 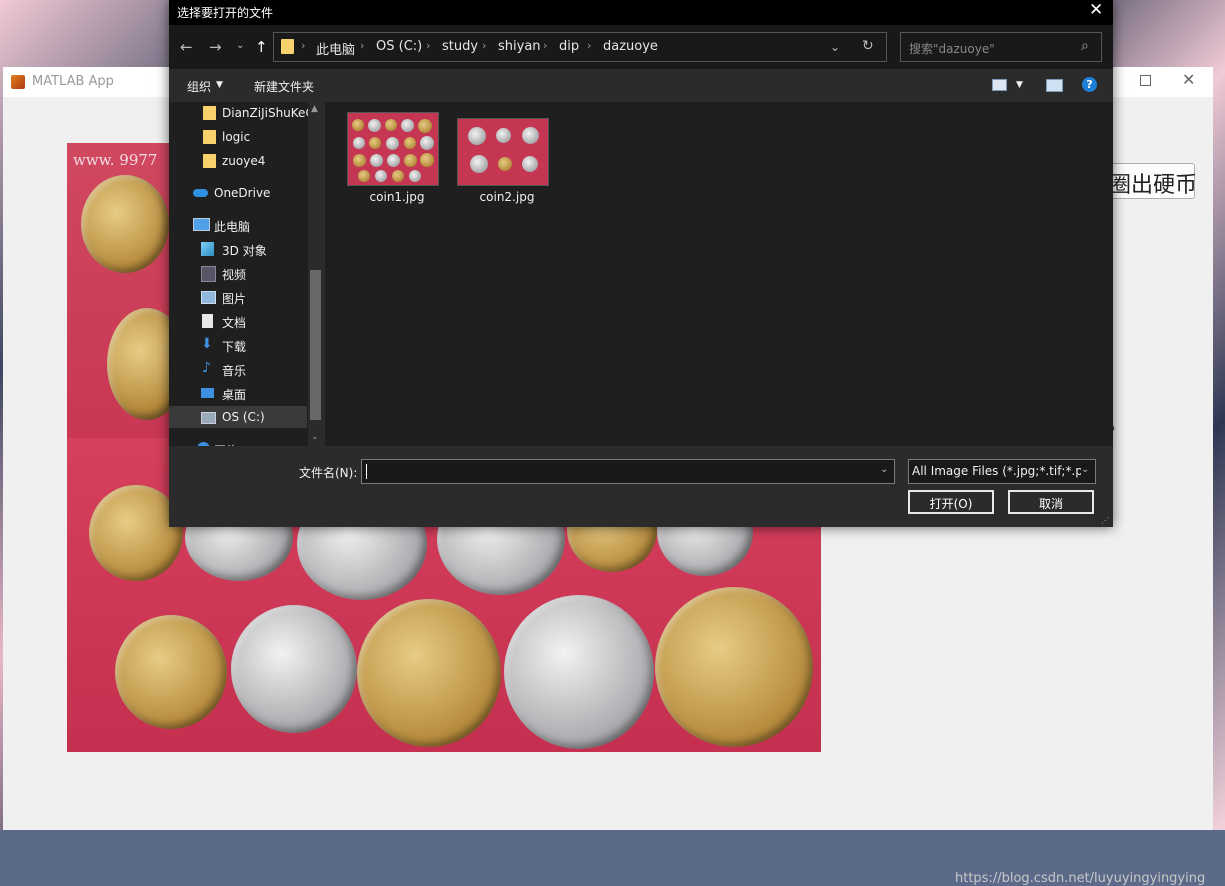 What do you see at coordinates (315, 345) in the screenshot?
I see `scrollbar-thumb` at bounding box center [315, 345].